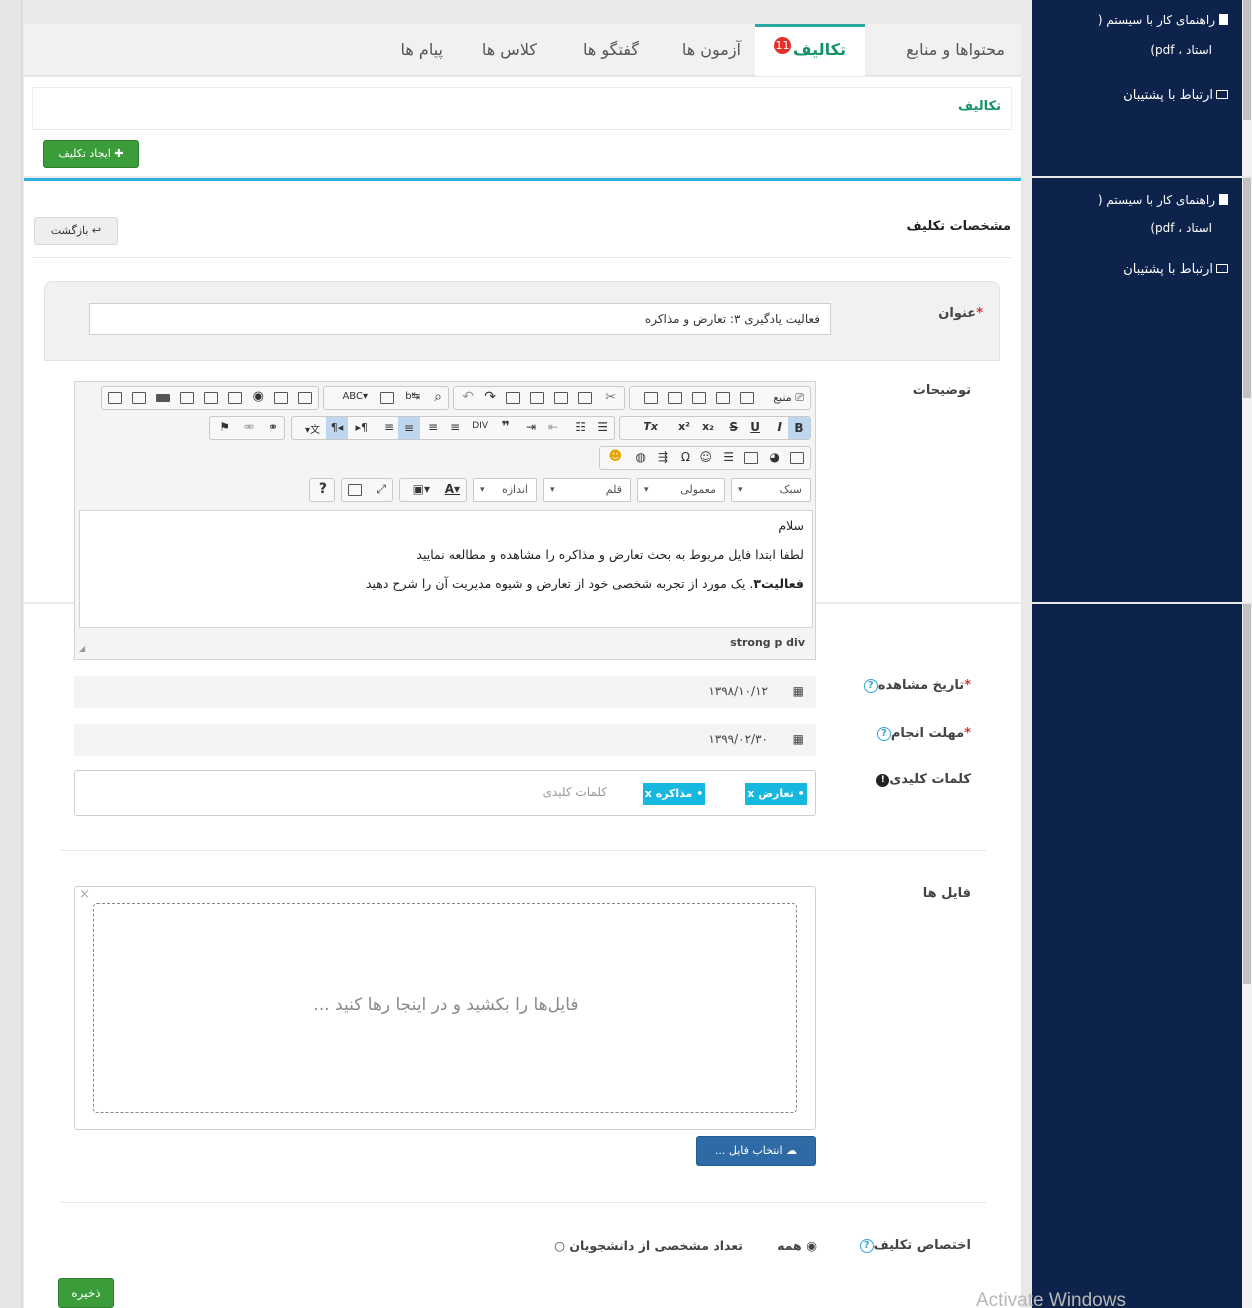 The width and height of the screenshot is (1252, 1308). I want to click on close-icon: ×, so click(84, 894).